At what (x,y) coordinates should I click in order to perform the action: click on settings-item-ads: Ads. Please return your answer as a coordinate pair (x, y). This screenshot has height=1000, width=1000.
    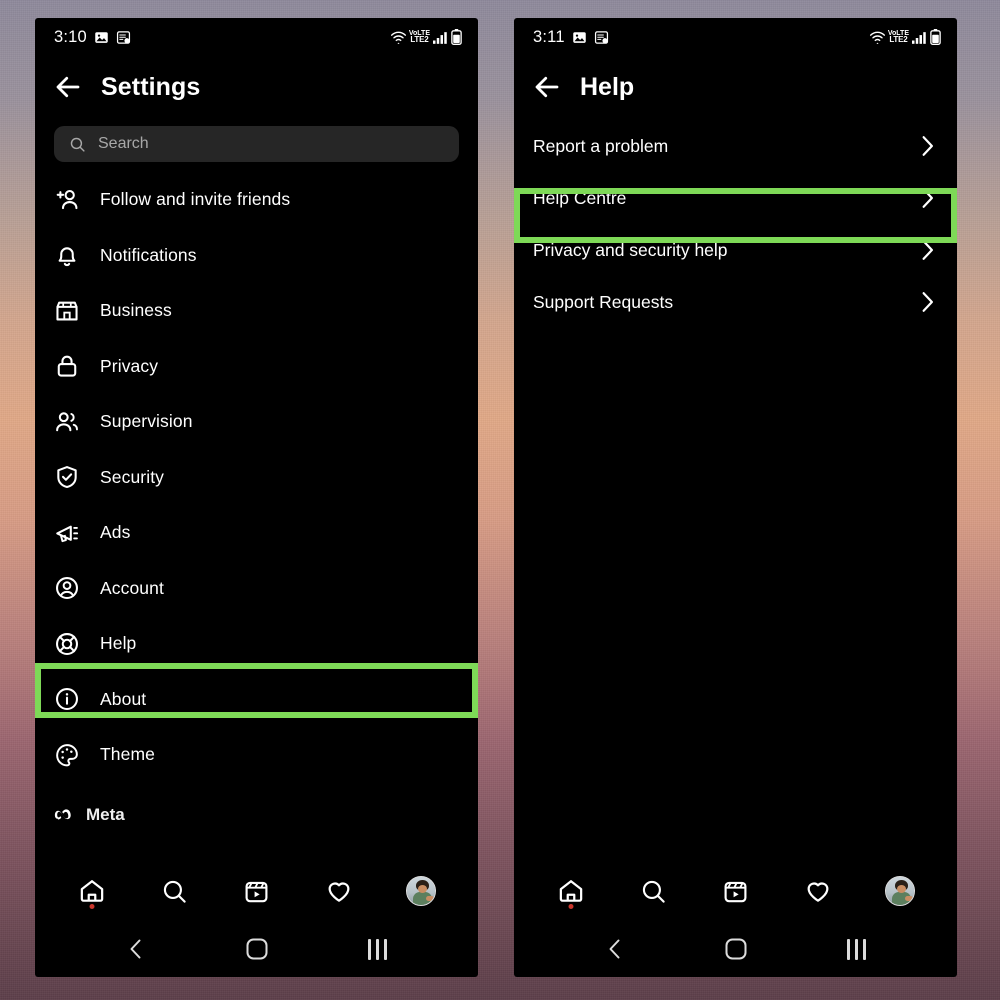
    Looking at the image, I should click on (256, 533).